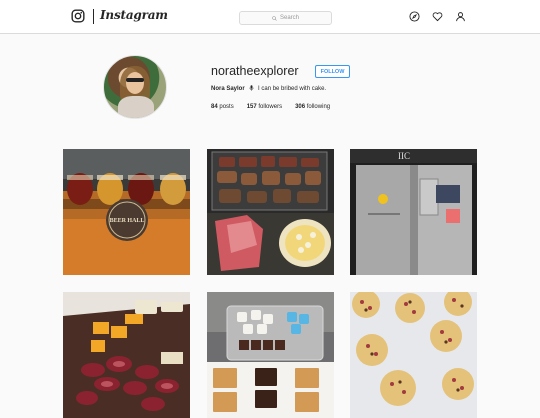 The width and height of the screenshot is (540, 418). I want to click on logo-divider, so click(93, 16).